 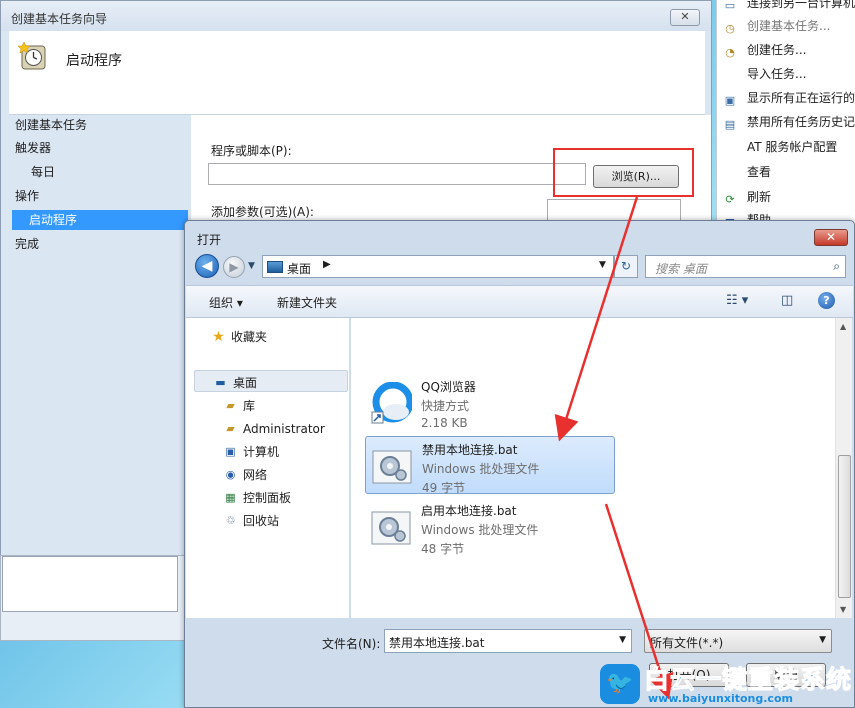 What do you see at coordinates (681, 269) in the screenshot?
I see `search-placeholder: 搜索 桌面` at bounding box center [681, 269].